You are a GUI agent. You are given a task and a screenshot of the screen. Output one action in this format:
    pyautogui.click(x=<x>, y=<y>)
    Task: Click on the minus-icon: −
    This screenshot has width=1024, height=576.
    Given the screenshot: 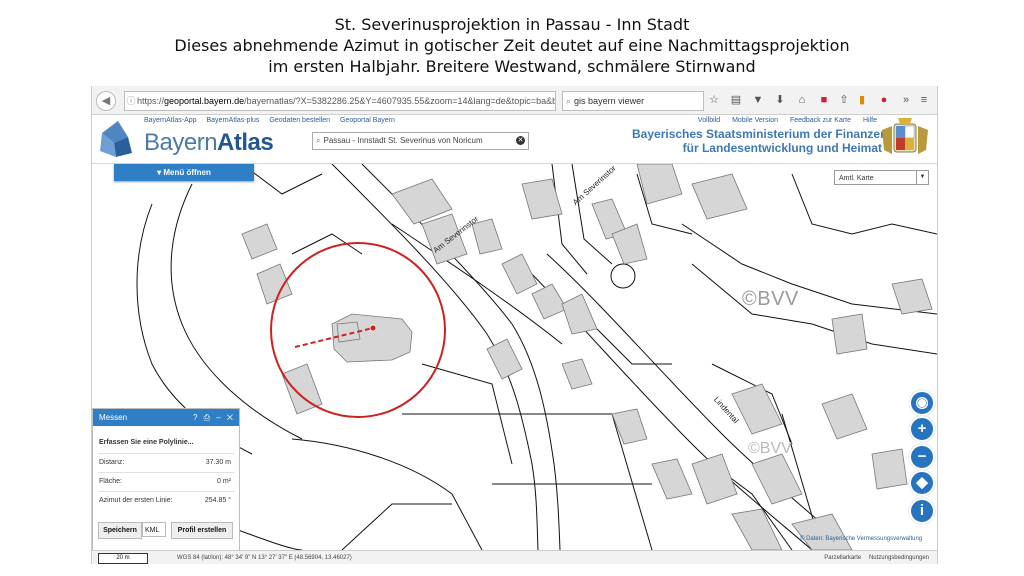 What is the action you would take?
    pyautogui.click(x=922, y=456)
    